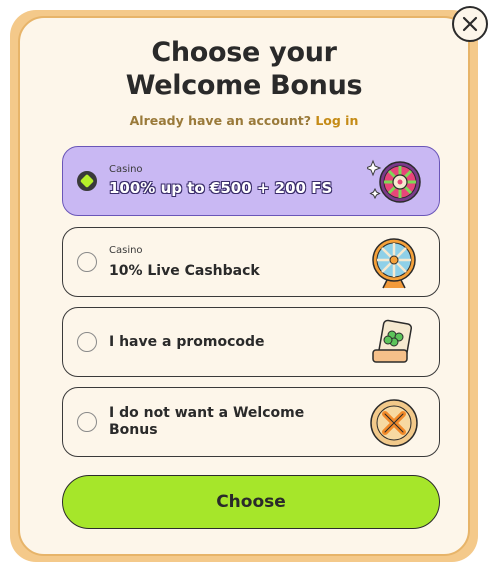  I want to click on login-link: Log in, so click(336, 120).